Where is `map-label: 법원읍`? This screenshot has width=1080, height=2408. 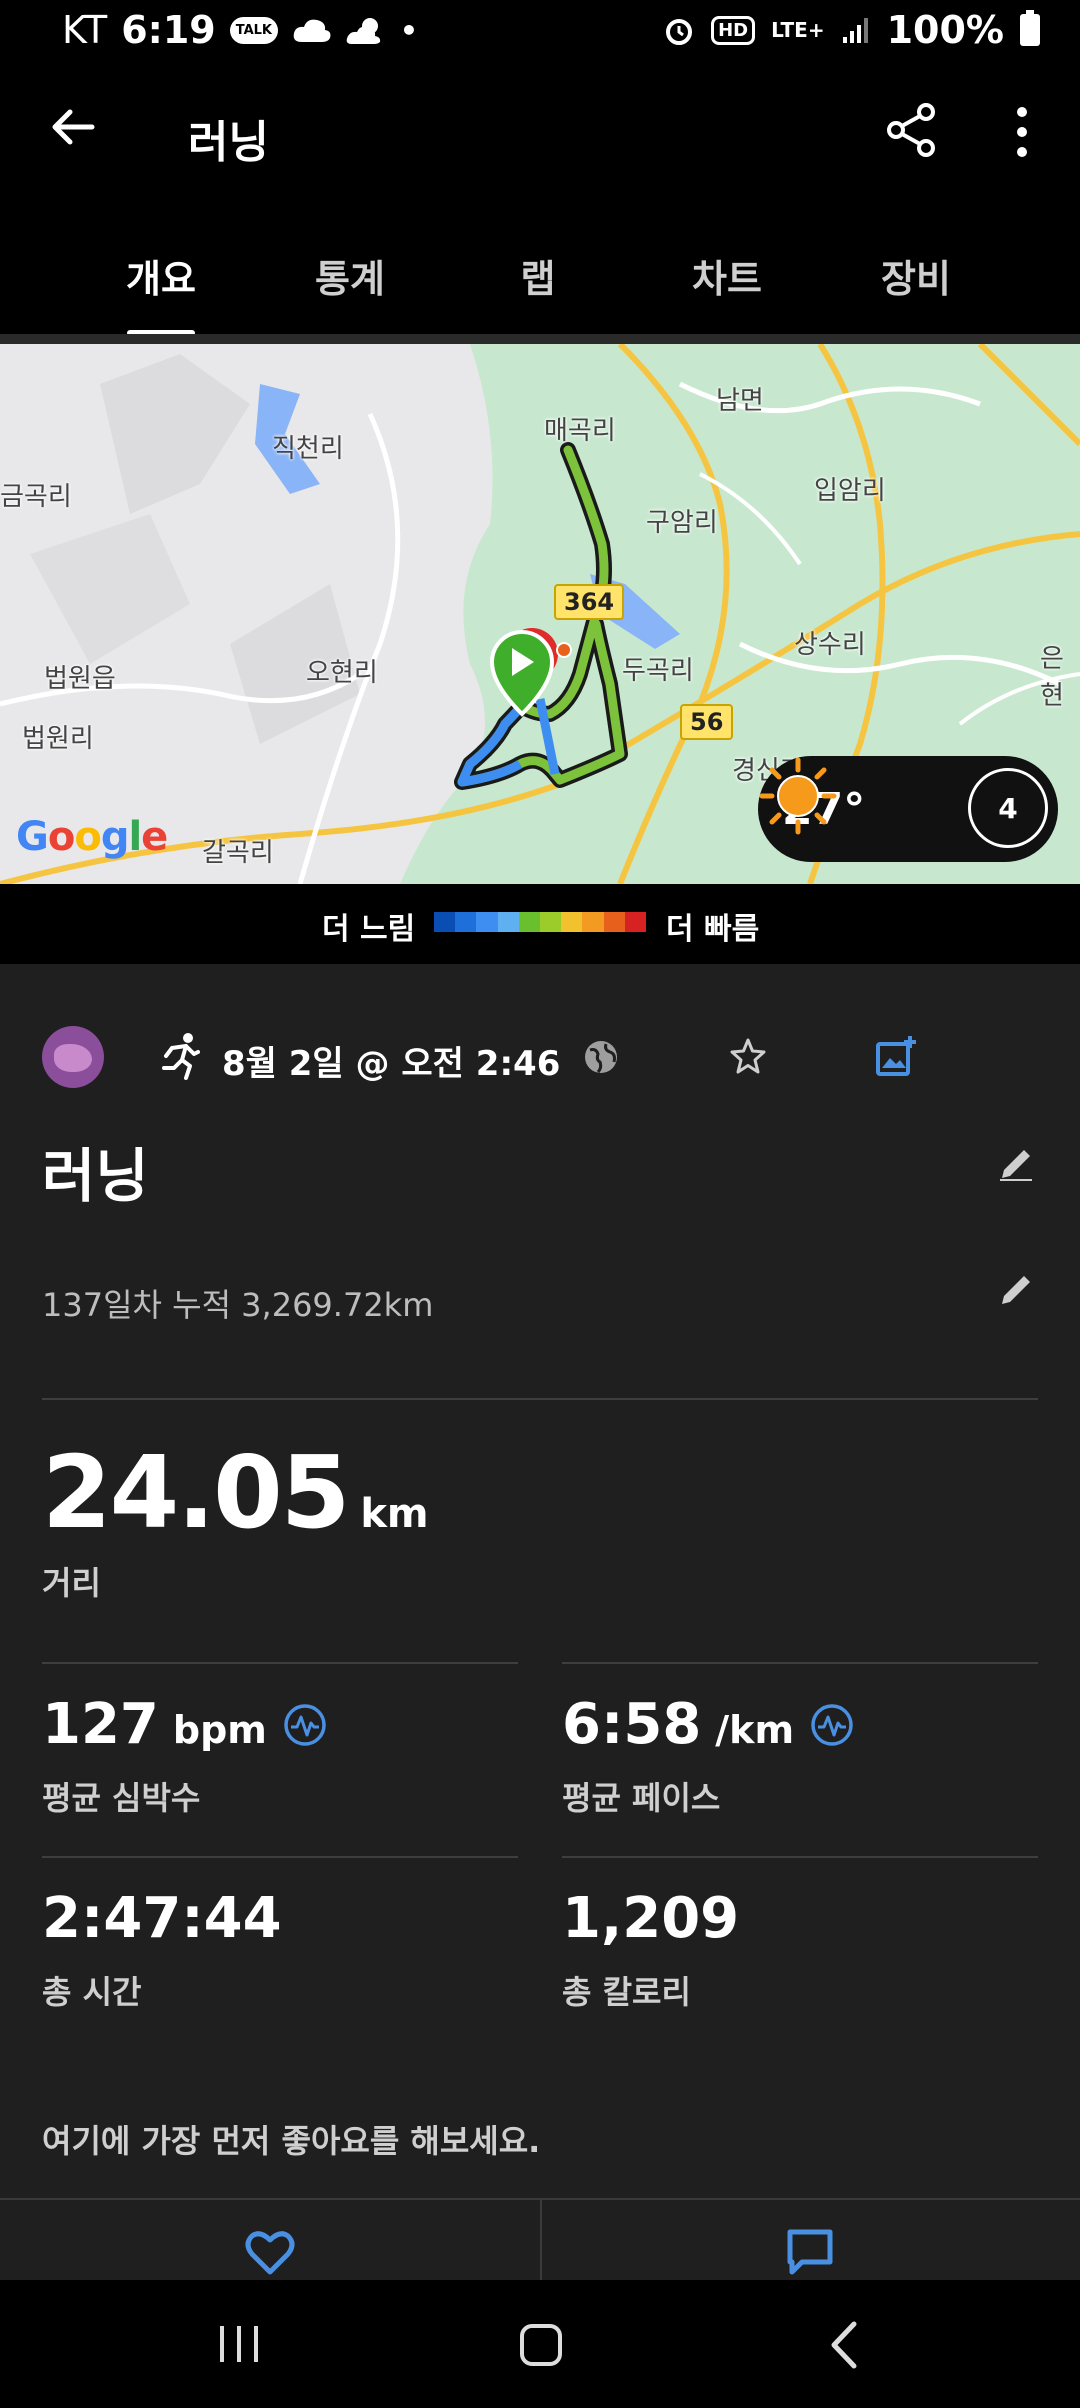
map-label: 법원읍 is located at coordinates (80, 679).